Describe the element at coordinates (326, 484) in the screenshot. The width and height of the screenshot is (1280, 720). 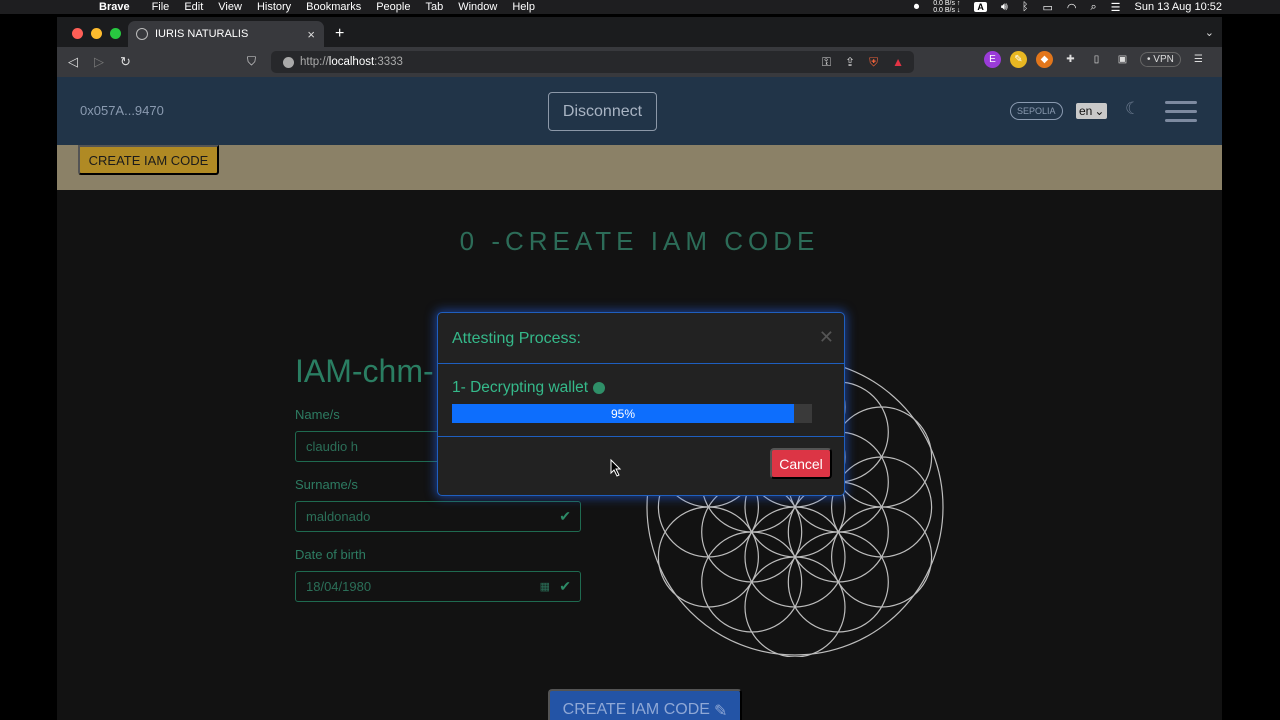
I see `surname-label: Surname/s` at that location.